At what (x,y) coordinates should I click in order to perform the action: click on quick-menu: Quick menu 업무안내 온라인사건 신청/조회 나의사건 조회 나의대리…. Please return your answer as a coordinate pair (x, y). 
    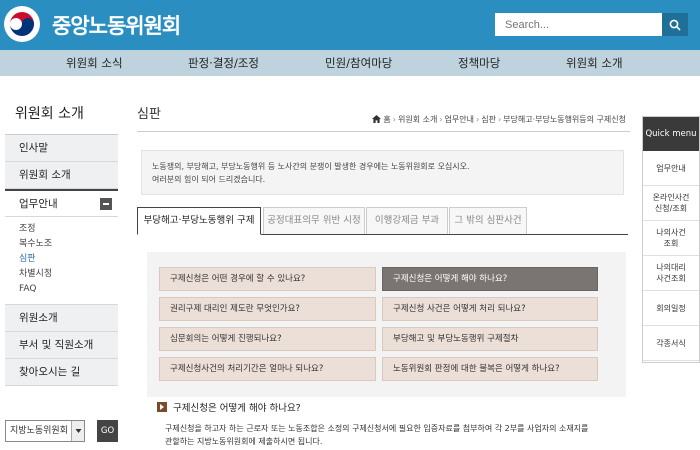
    Looking at the image, I should click on (671, 239).